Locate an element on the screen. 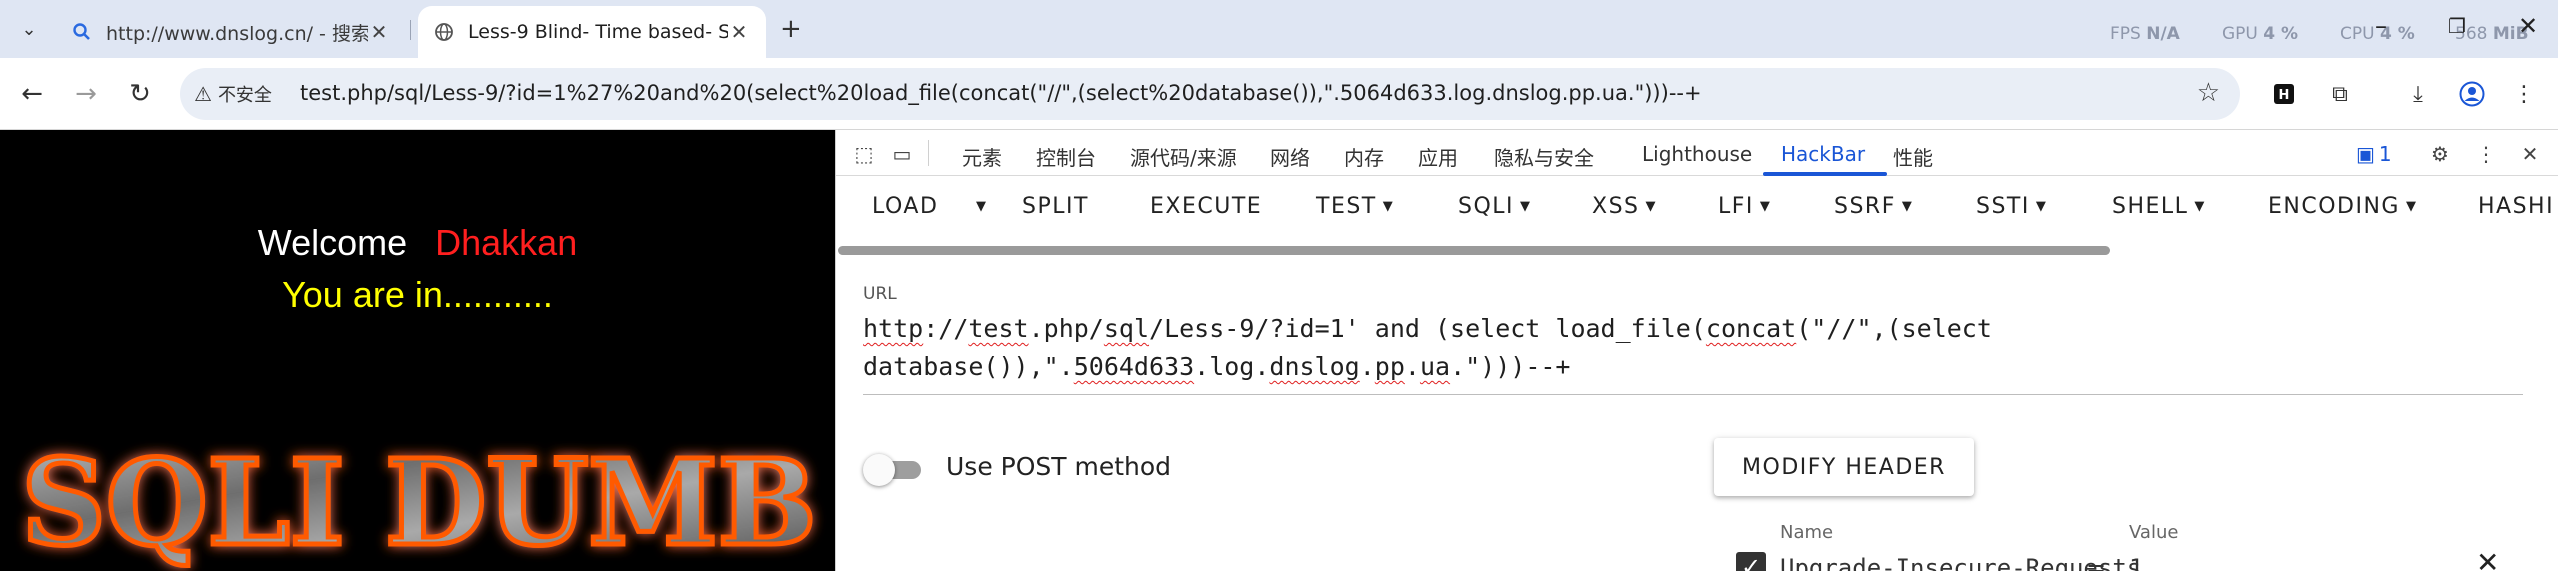  header-name-column: Name is located at coordinates (1807, 532).